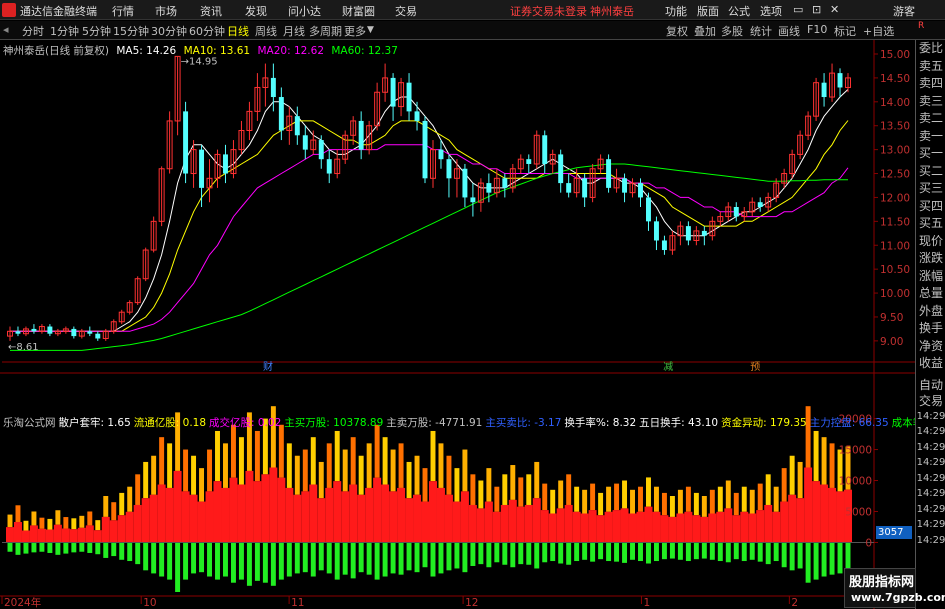 The height and width of the screenshot is (609, 945). What do you see at coordinates (294, 31) in the screenshot?
I see `period-tab-monthly: 月线` at bounding box center [294, 31].